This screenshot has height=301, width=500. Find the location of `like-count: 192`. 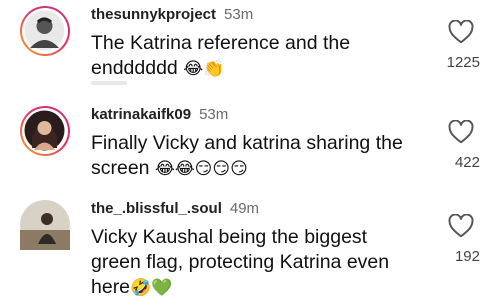

like-count: 192 is located at coordinates (450, 256).